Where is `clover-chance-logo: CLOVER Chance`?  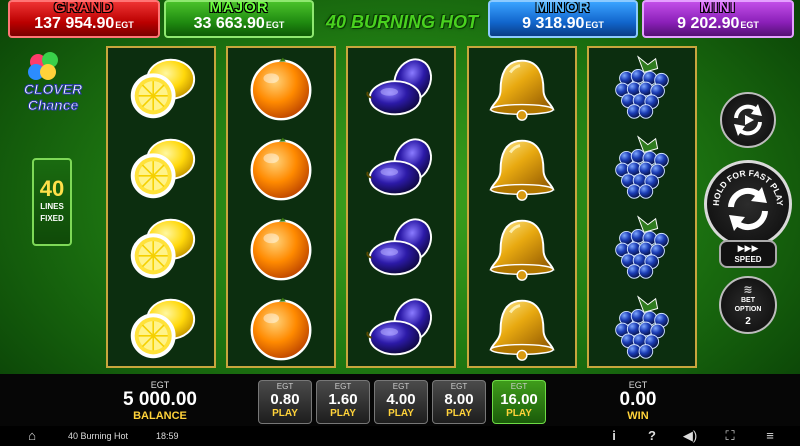
clover-chance-logo: CLOVER Chance is located at coordinates (53, 84).